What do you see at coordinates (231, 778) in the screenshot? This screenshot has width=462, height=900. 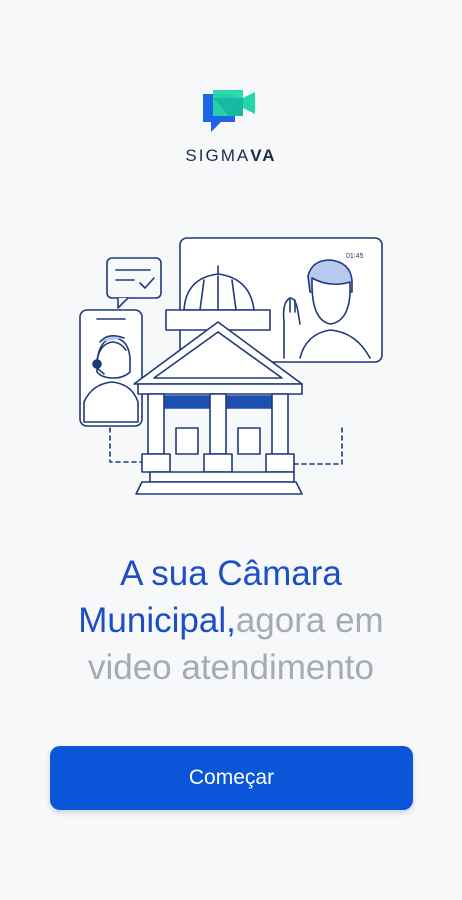 I see `start-button: Começar` at bounding box center [231, 778].